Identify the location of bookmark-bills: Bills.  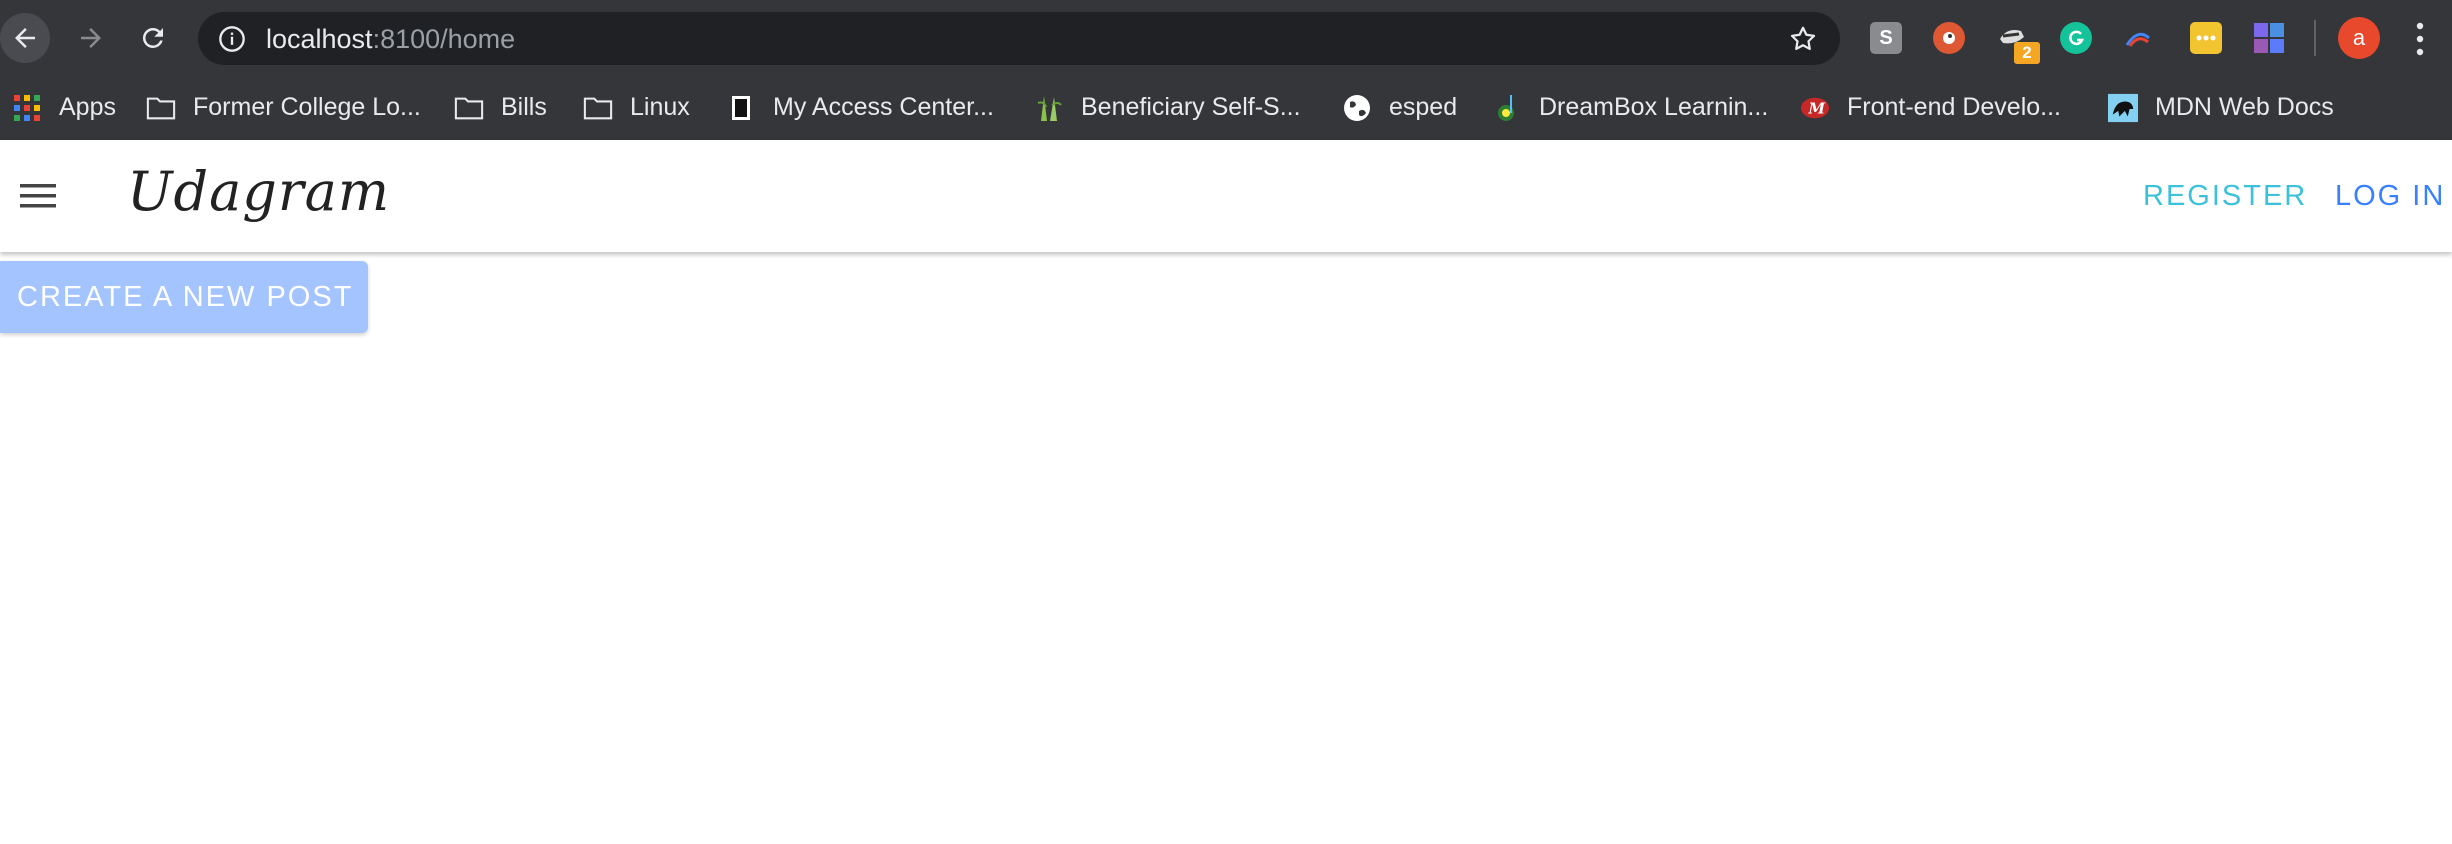
(500, 107).